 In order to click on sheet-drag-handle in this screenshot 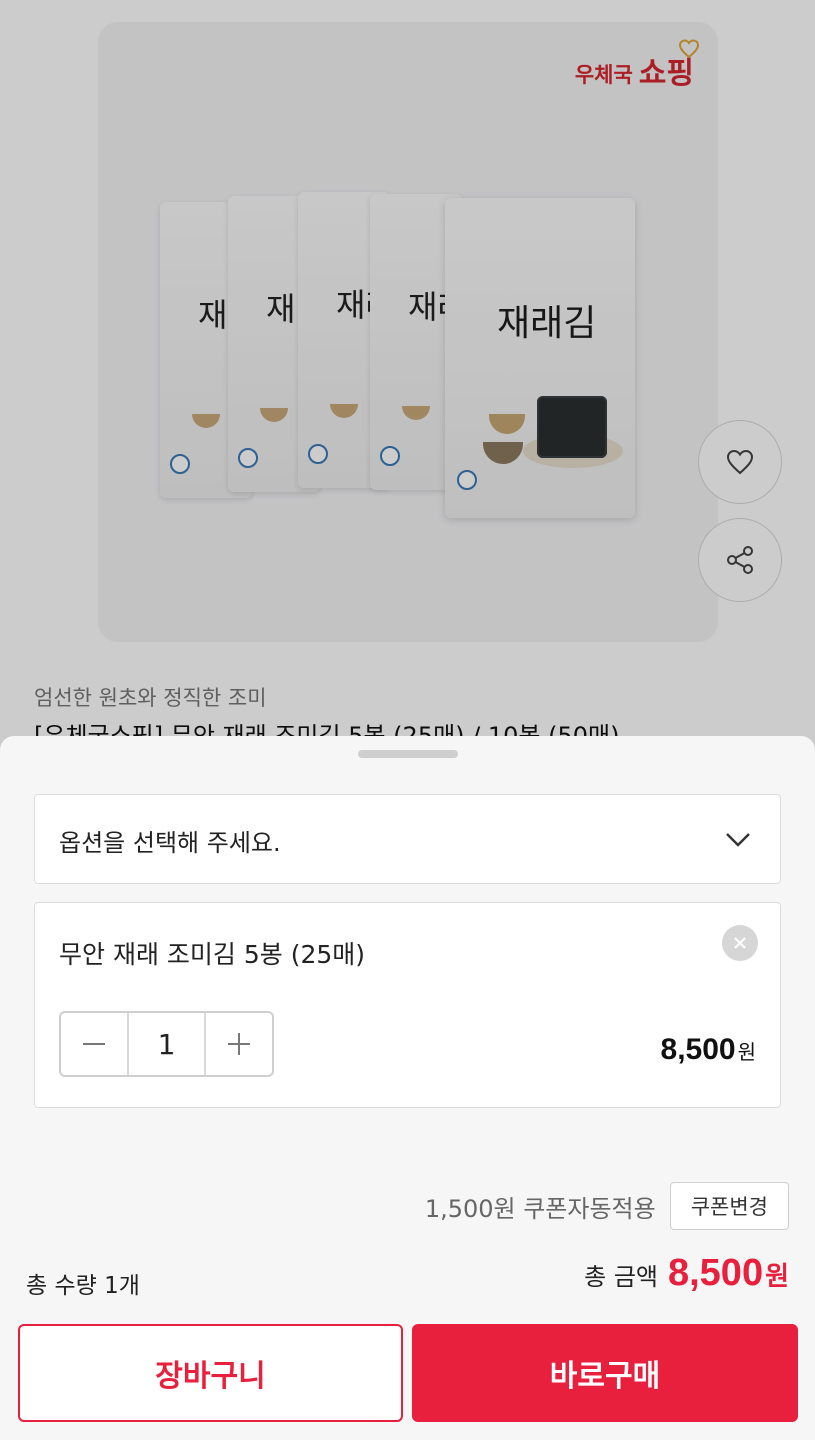, I will do `click(408, 754)`.